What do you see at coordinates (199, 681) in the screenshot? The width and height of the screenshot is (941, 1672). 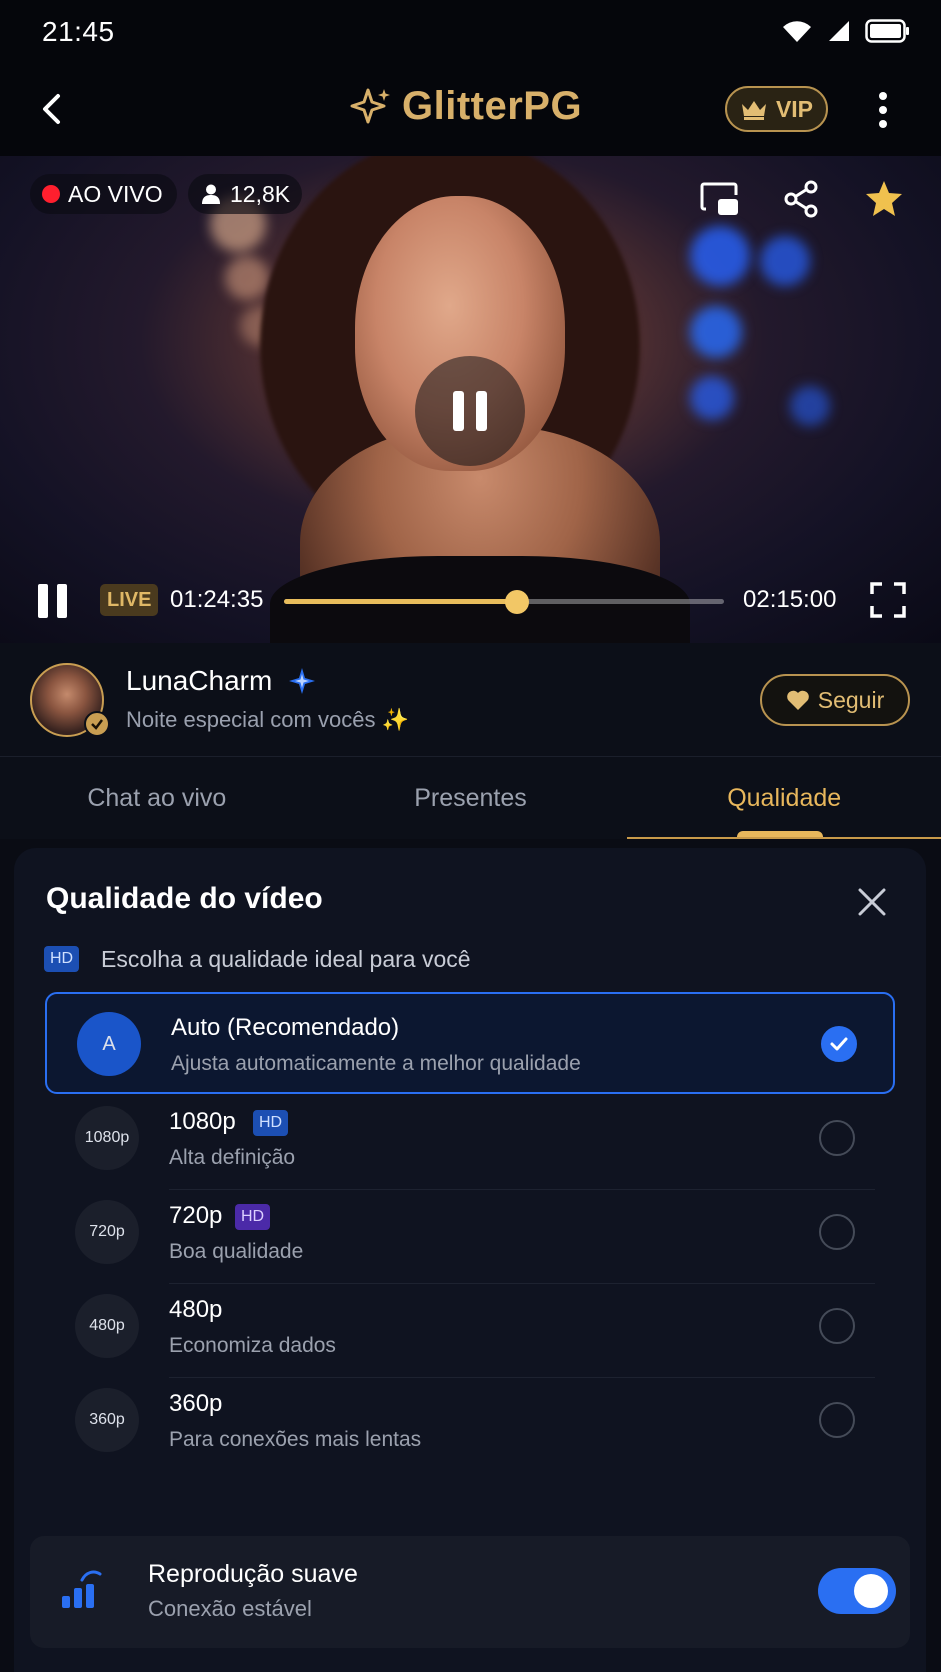 I see `streamer-name: LunaCharm` at bounding box center [199, 681].